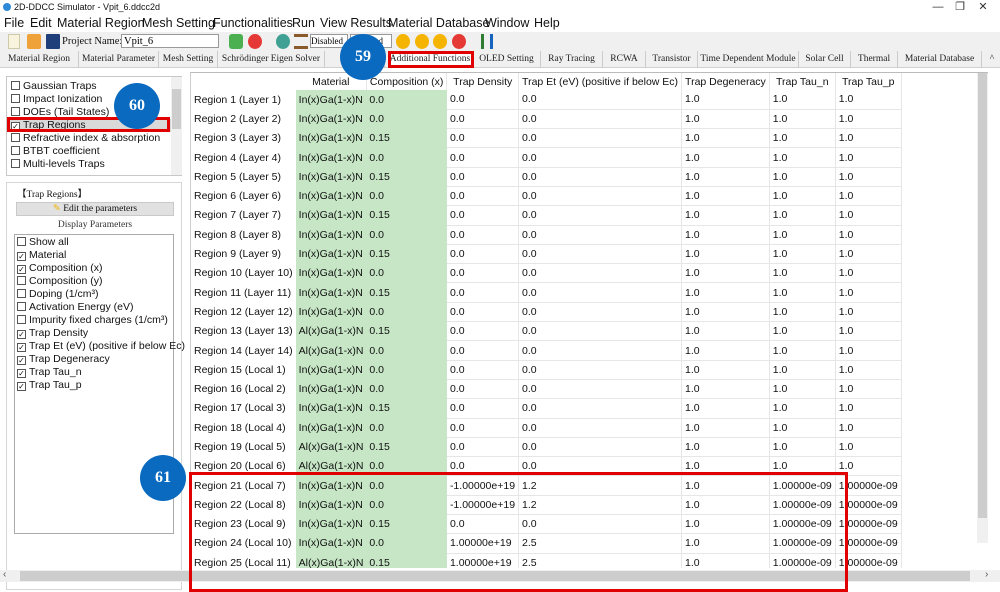  I want to click on column-header-trap-tau-n: Trap Tau_n, so click(802, 81).